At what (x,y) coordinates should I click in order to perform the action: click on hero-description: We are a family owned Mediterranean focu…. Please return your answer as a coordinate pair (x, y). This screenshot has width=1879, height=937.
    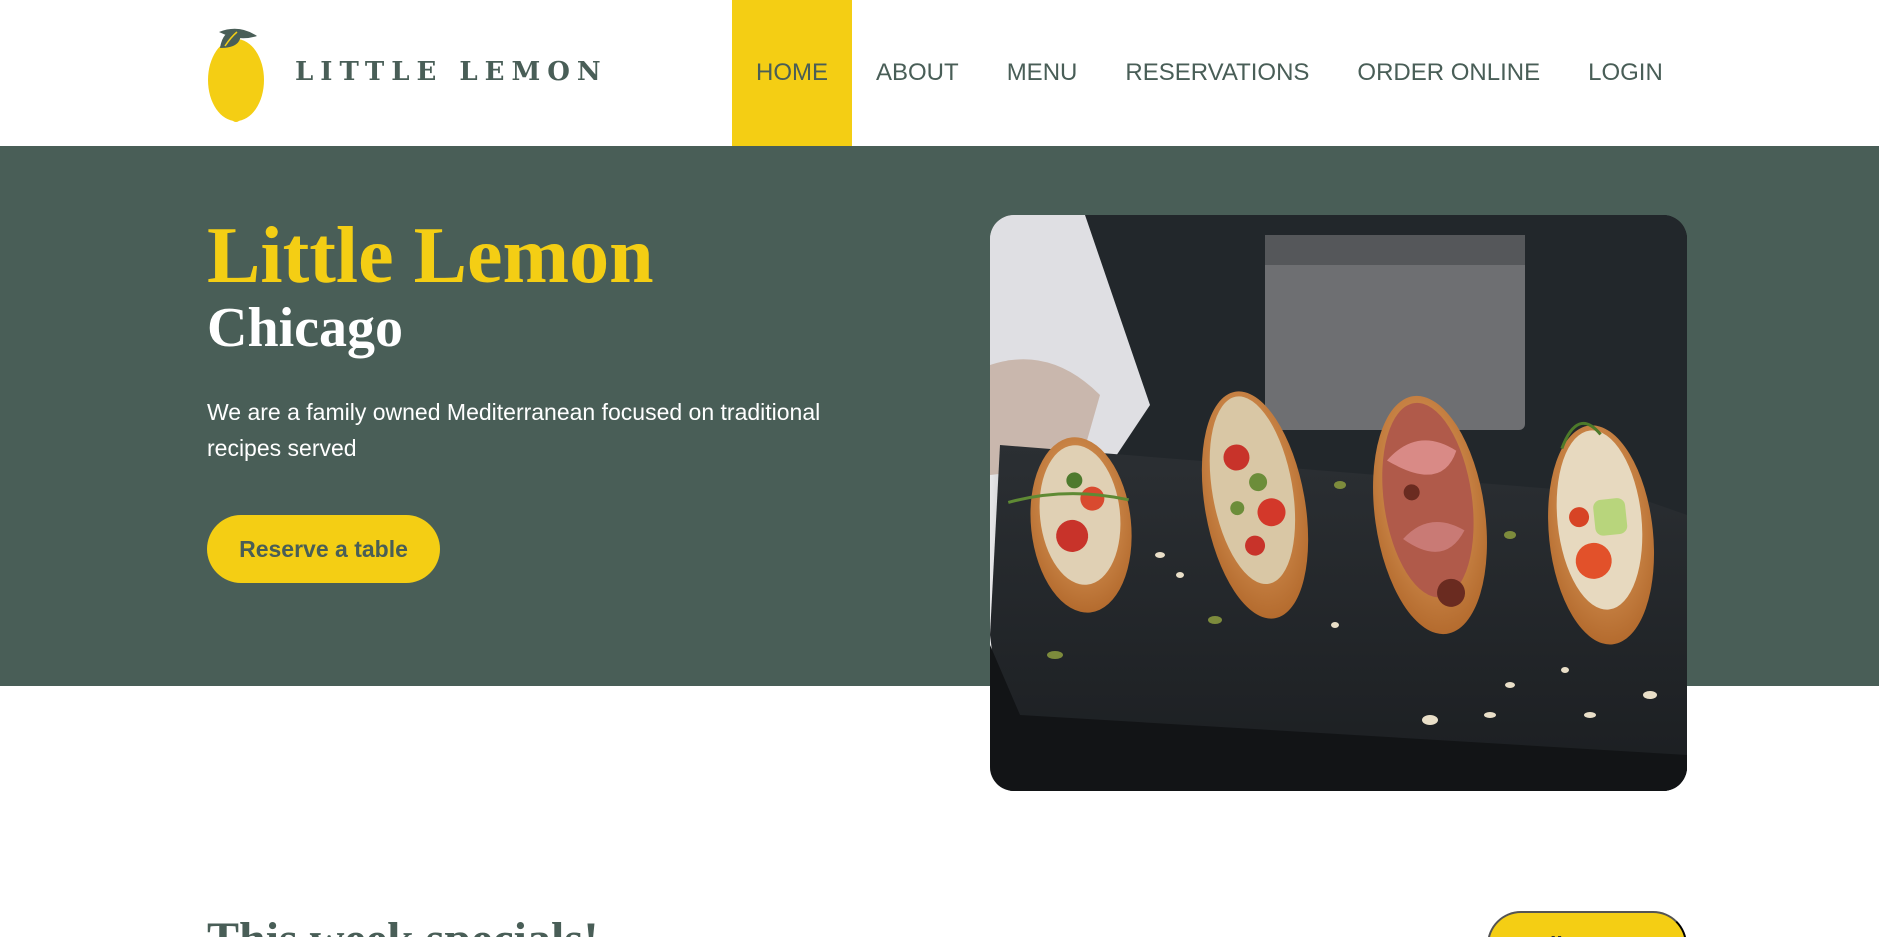
    Looking at the image, I should click on (514, 430).